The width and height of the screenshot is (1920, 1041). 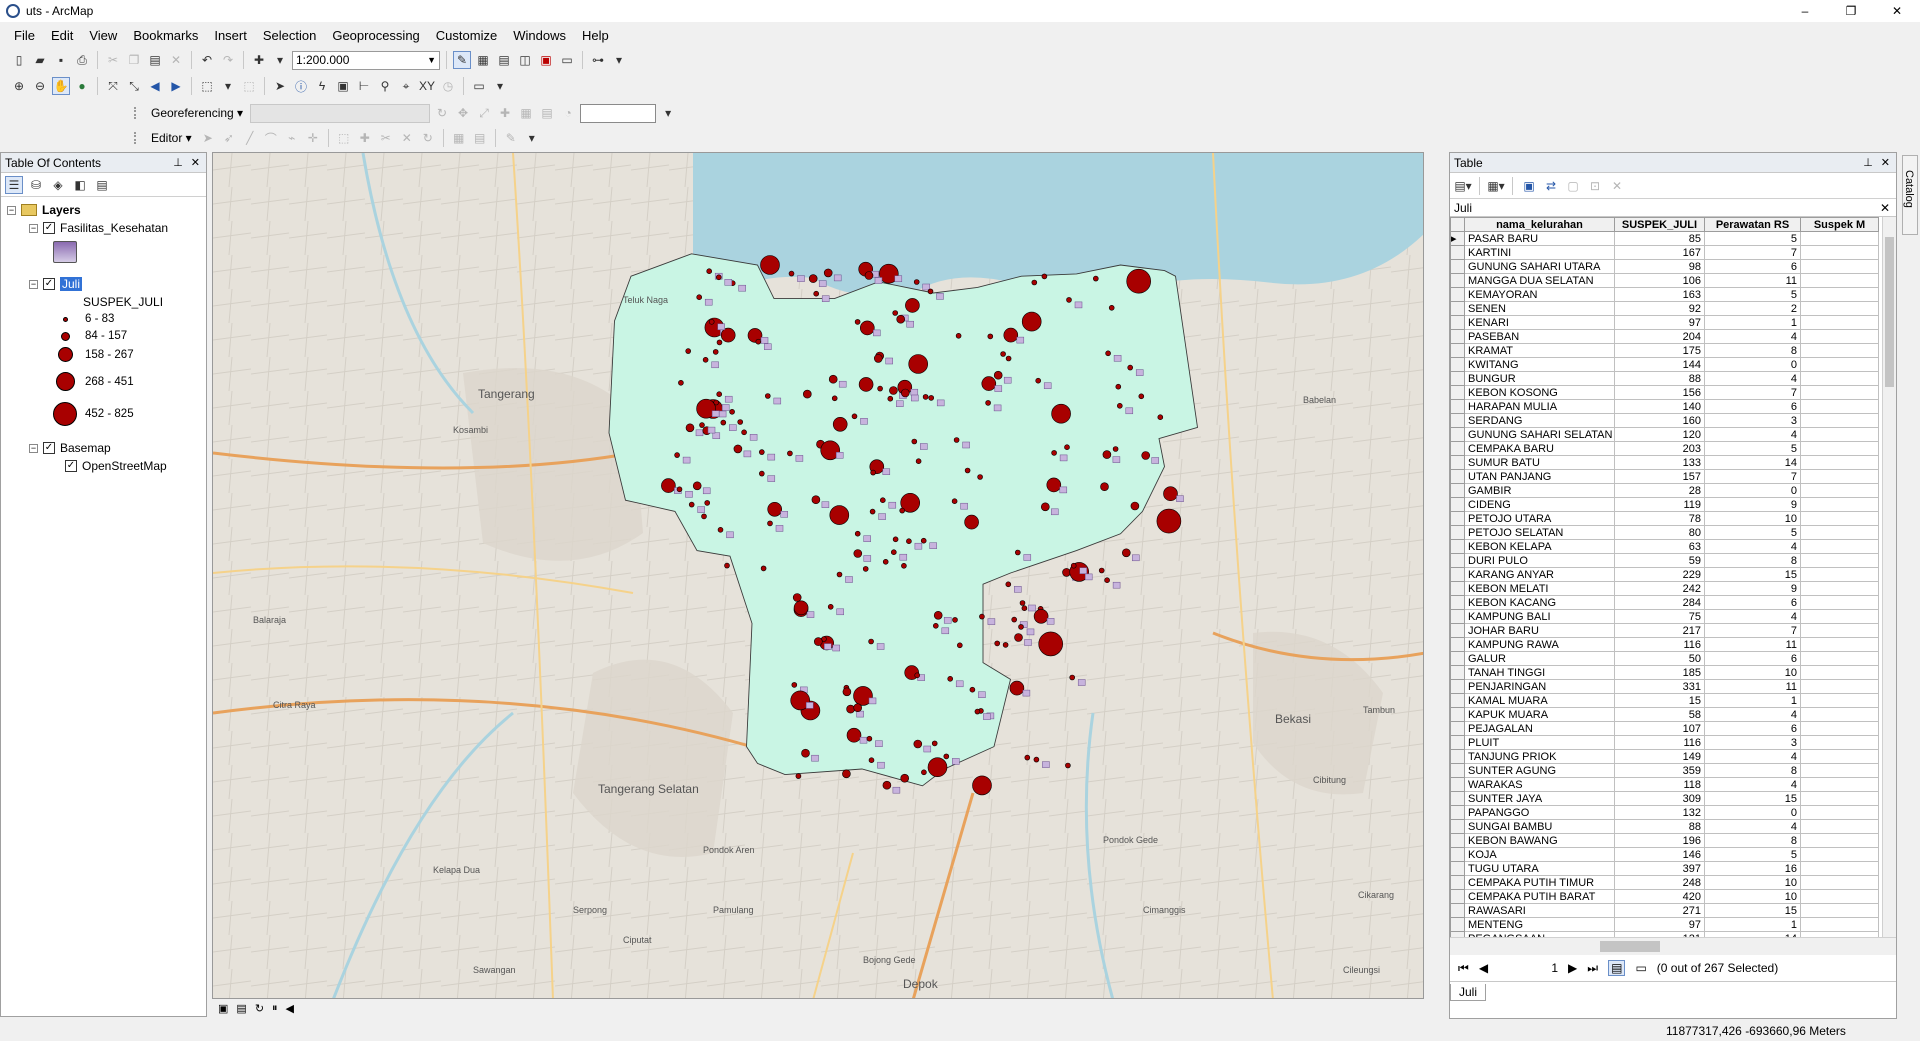 I want to click on cell-nama-kelurahan: KAMPUNG RAWA, so click(x=1539, y=644).